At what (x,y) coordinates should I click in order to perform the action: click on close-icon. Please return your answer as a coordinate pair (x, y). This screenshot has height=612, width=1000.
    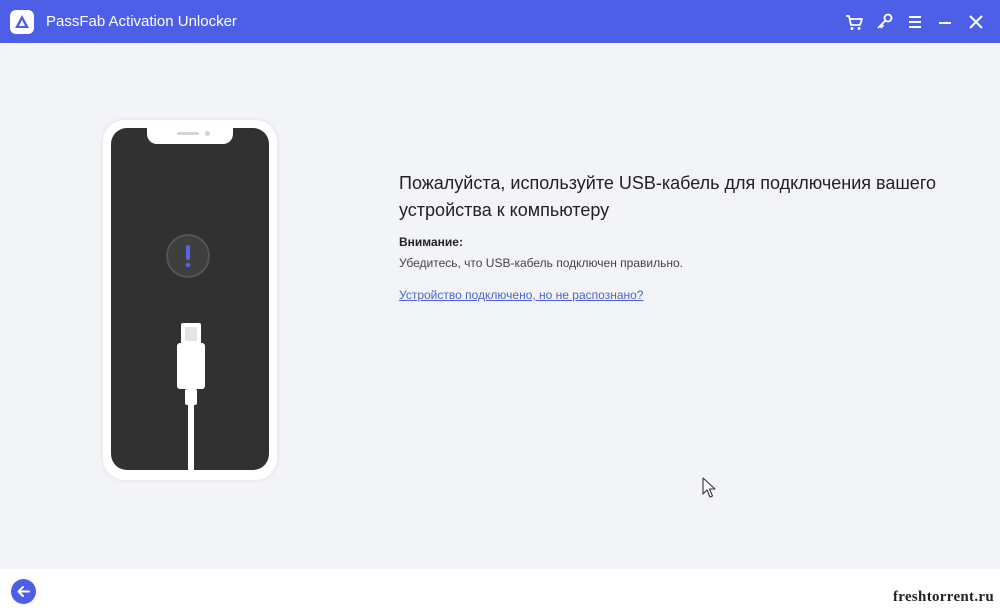
    Looking at the image, I should click on (976, 22).